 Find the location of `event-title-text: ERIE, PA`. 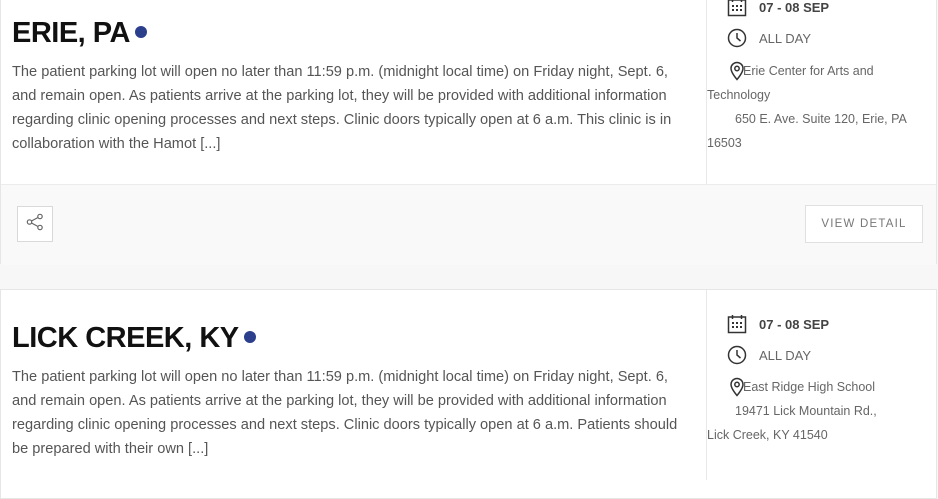

event-title-text: ERIE, PA is located at coordinates (71, 33).